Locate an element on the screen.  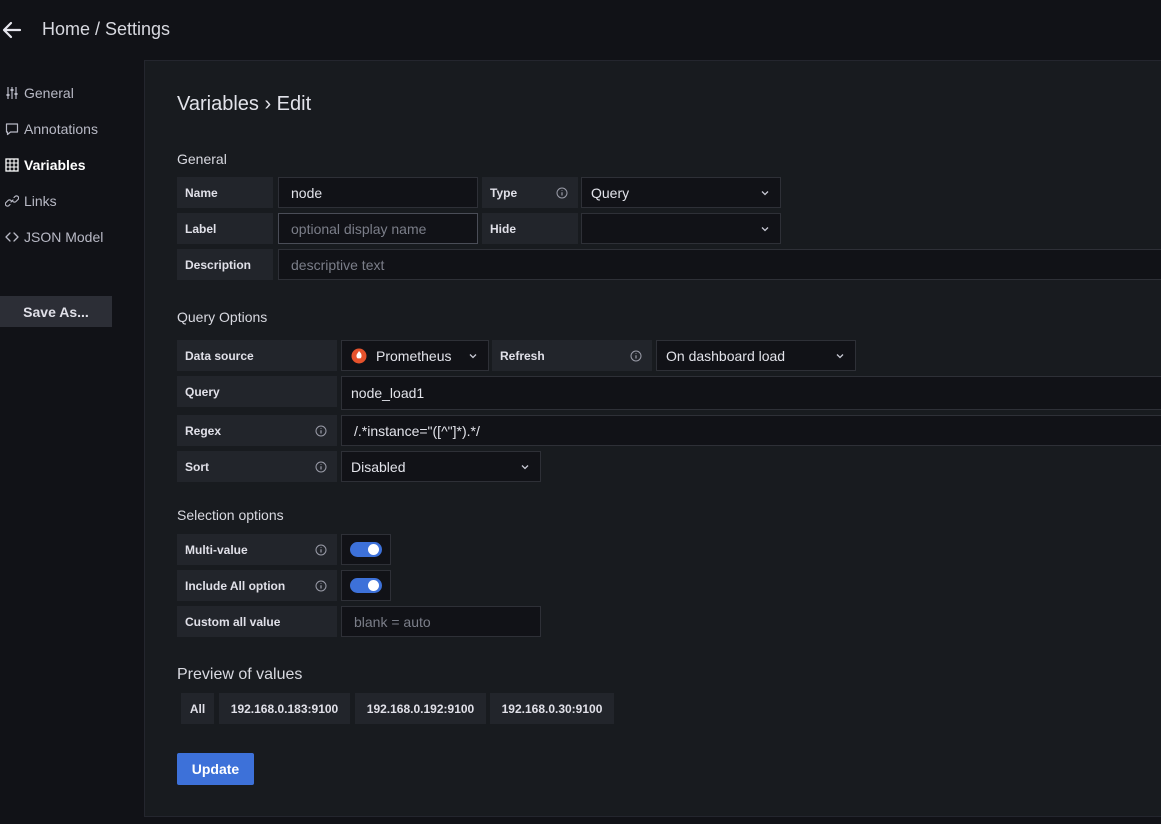
type-select: Query is located at coordinates (681, 192).